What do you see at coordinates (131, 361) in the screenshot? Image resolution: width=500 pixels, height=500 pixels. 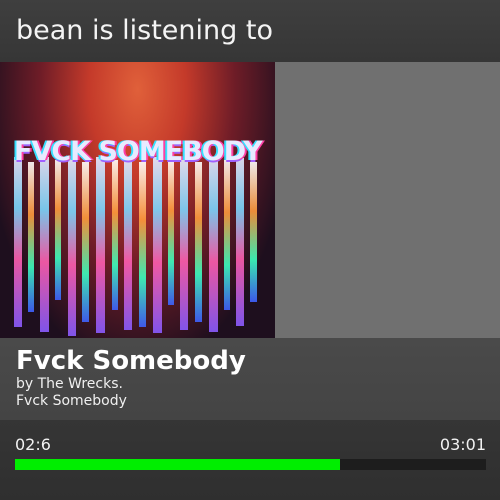 I see `track-title: Fvck Somebody` at bounding box center [131, 361].